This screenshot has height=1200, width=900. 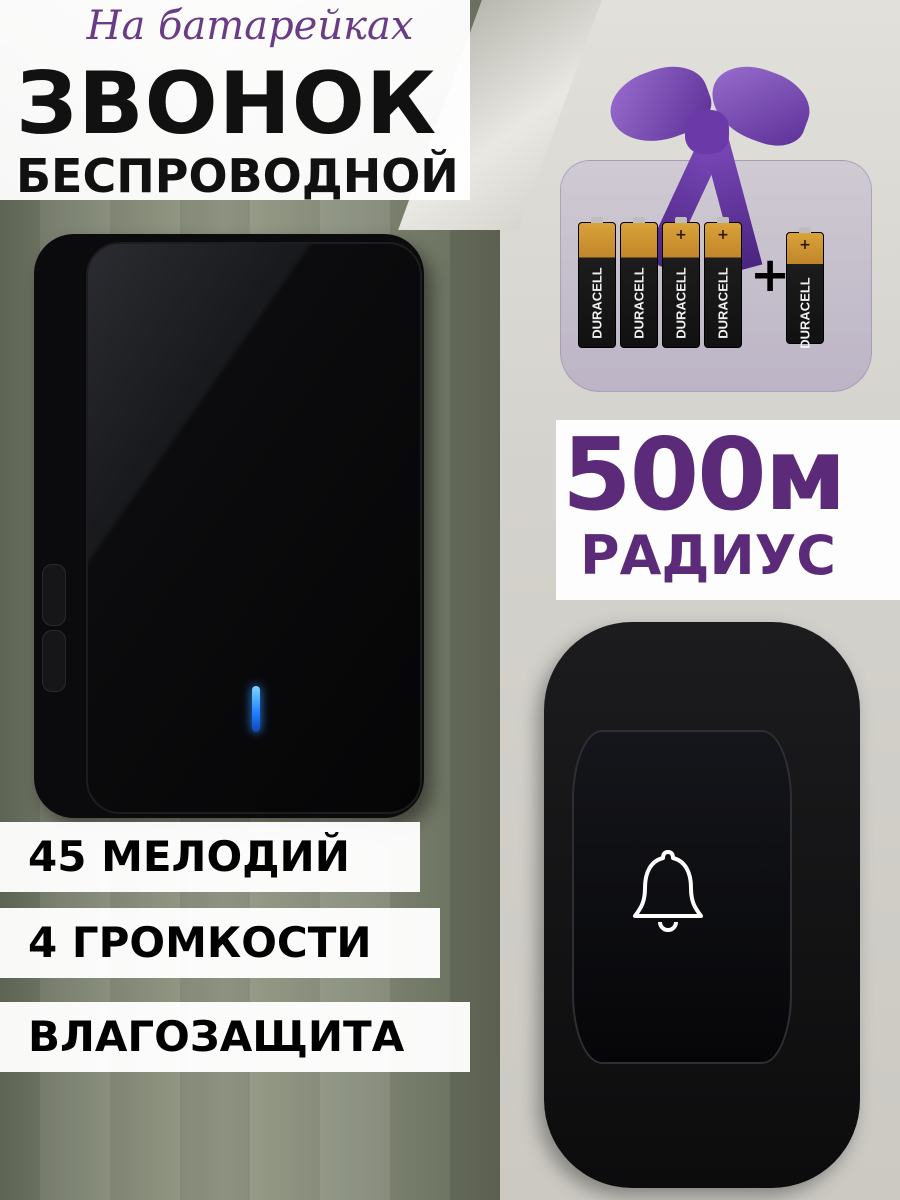 I want to click on subtitle: На батарейках, so click(x=250, y=26).